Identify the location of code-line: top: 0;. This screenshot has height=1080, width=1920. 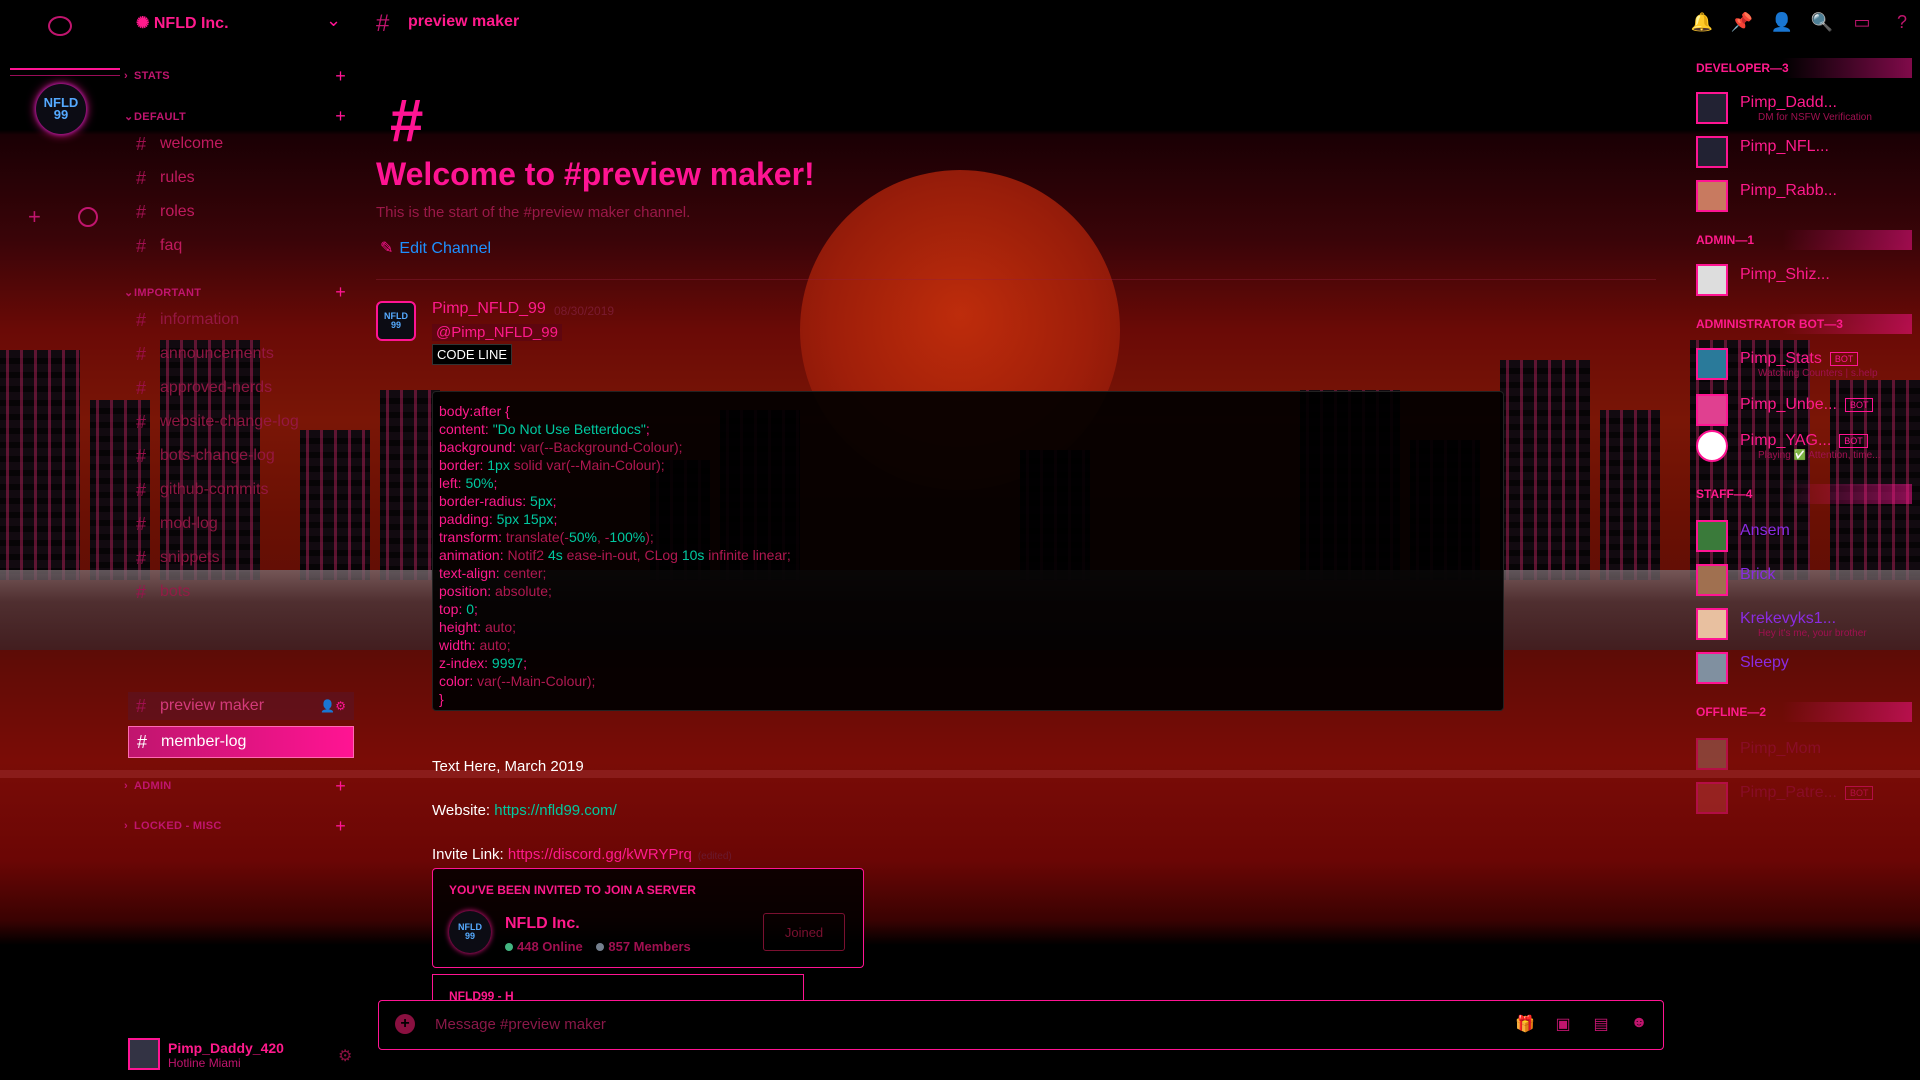
(968, 609).